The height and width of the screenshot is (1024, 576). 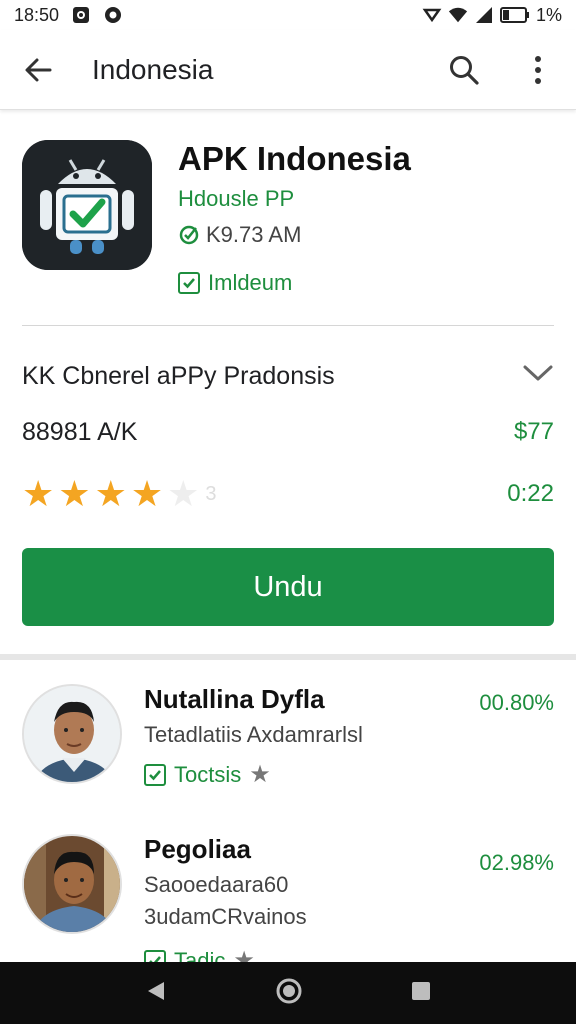 I want to click on battery-icon, so click(x=514, y=15).